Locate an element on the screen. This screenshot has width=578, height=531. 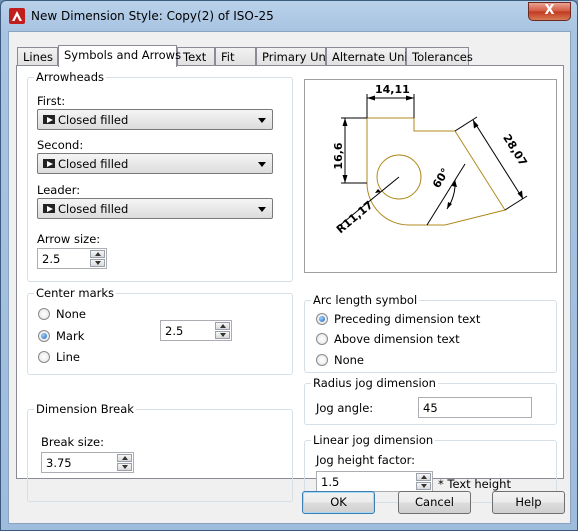
leader-arrow-label: Leader: is located at coordinates (59, 190).